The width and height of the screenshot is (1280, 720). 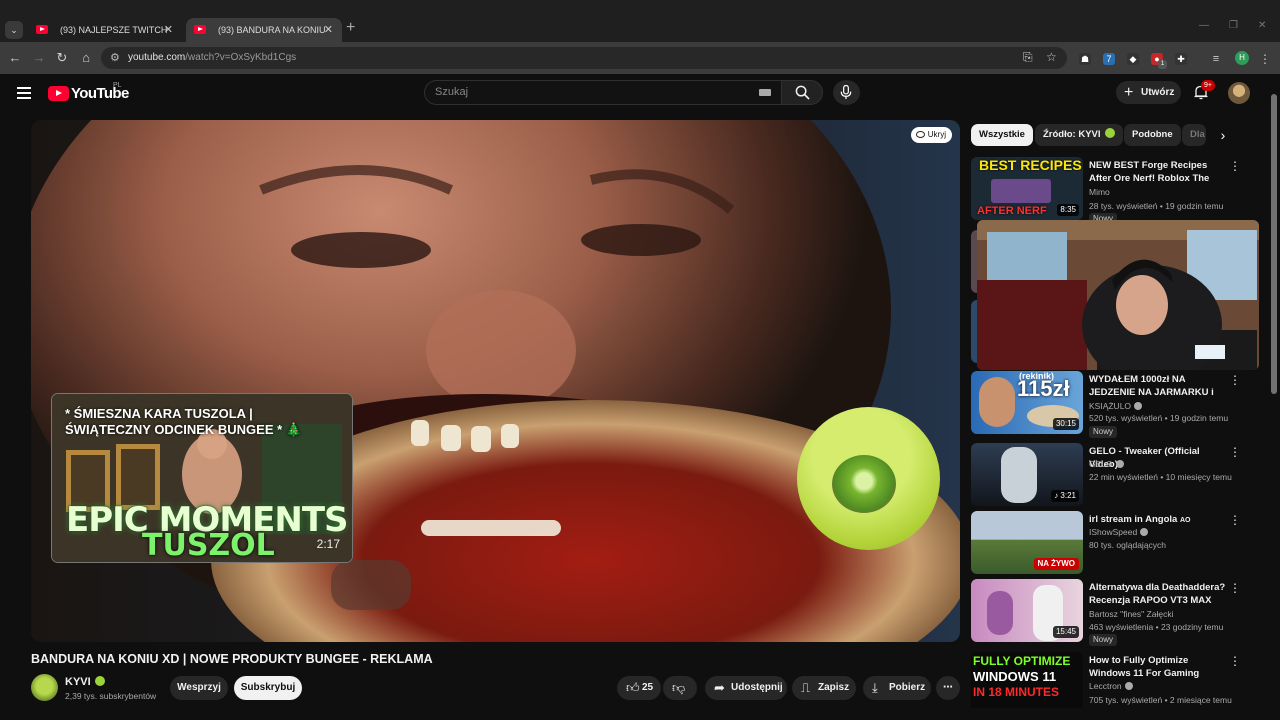 I want to click on tab-title: (93) NAJLEPSZE TWITCH SZOTY, so click(x=114, y=30).